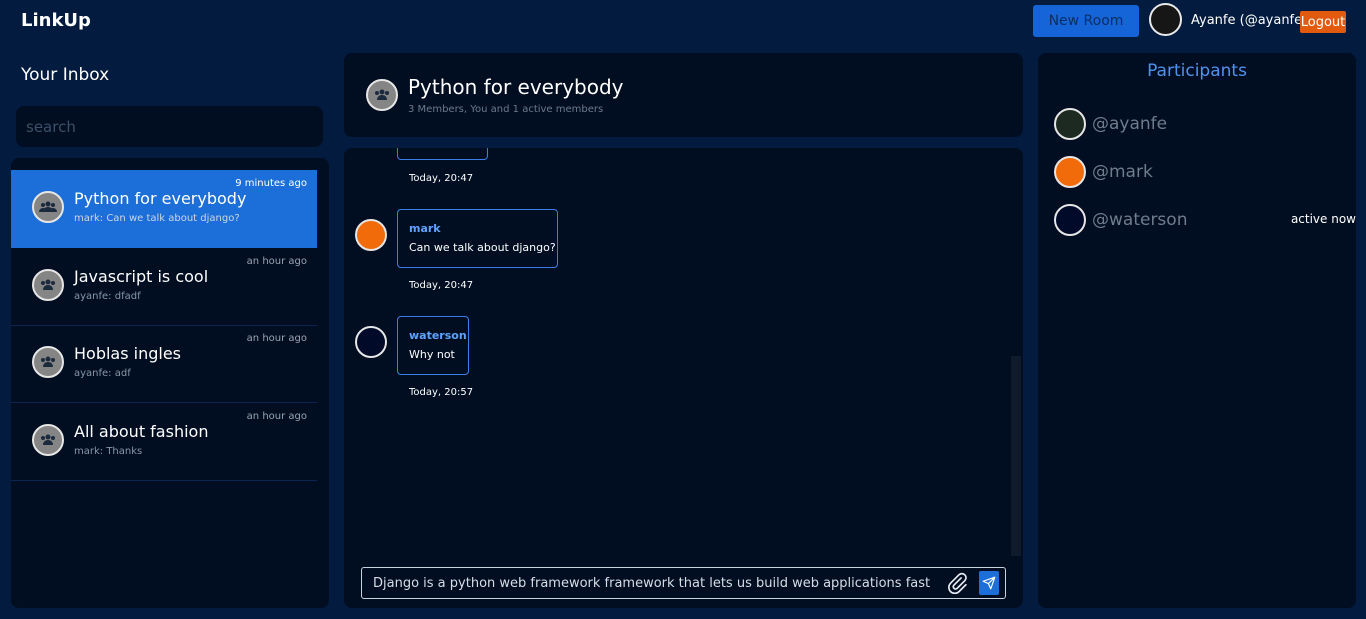  Describe the element at coordinates (108, 451) in the screenshot. I see `inbox-item-preview: mark: Thanks` at that location.